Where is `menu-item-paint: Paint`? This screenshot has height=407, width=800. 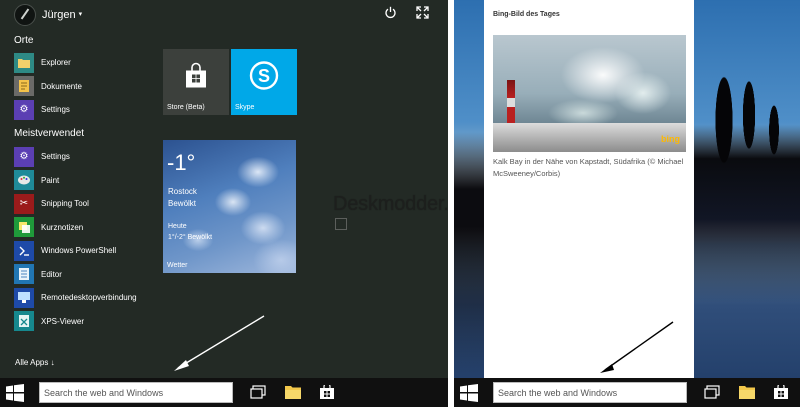 menu-item-paint: Paint is located at coordinates (75, 181).